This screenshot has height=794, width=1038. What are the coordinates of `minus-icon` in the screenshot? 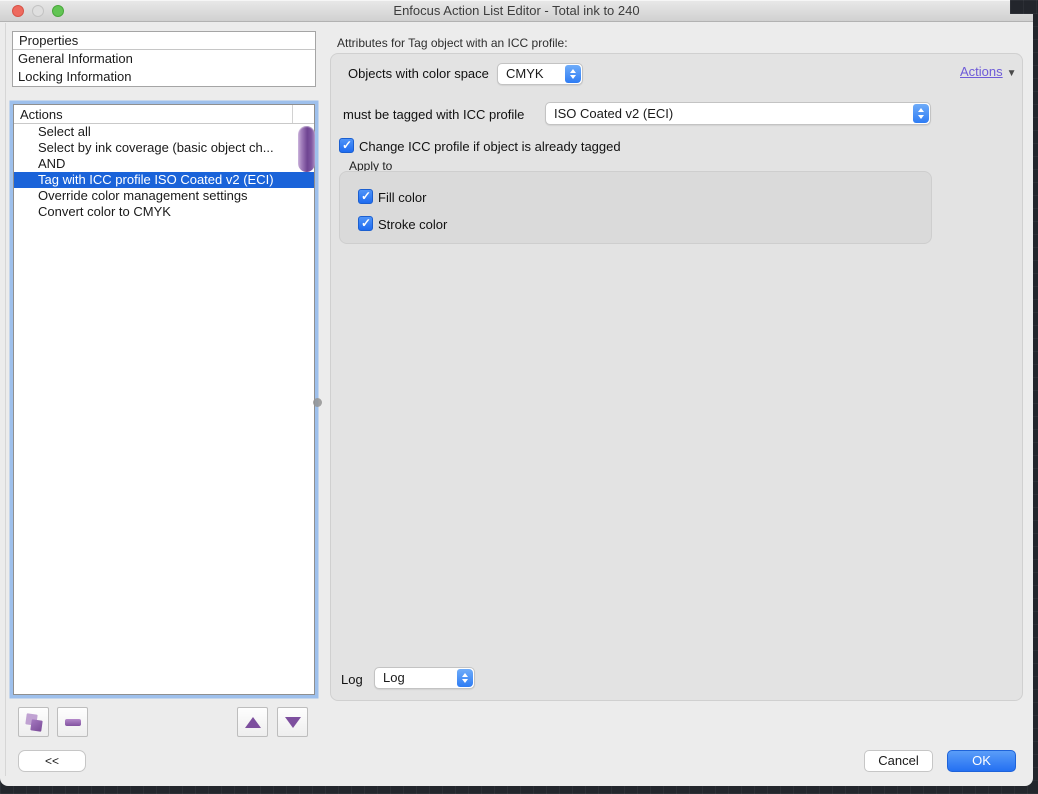 It's located at (73, 722).